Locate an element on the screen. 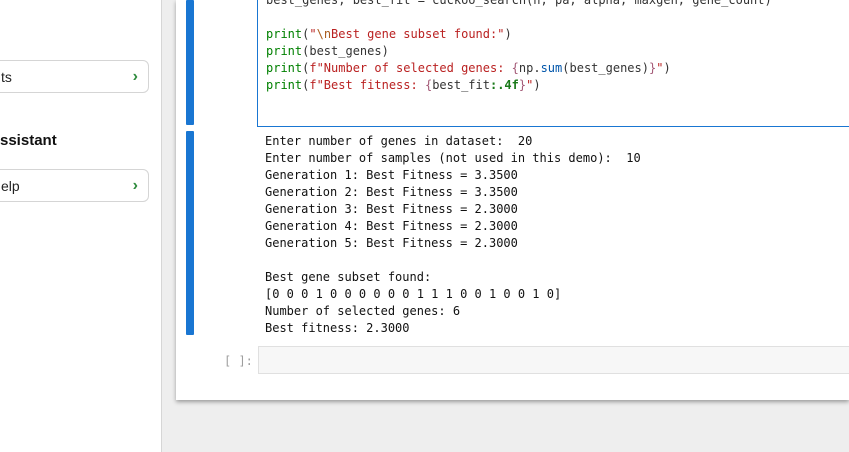 Image resolution: width=849 pixels, height=452 pixels. code-token: f"Best fitness: is located at coordinates (367, 85).